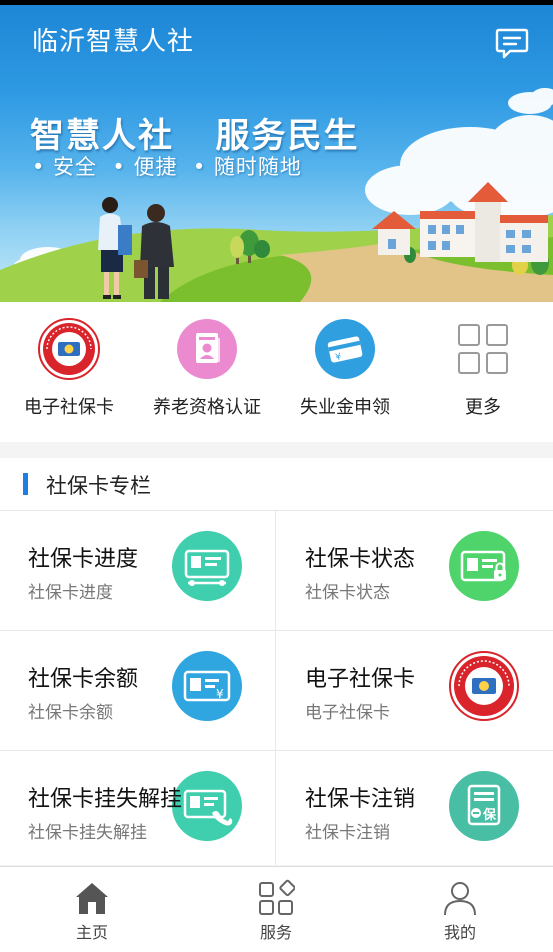 The height and width of the screenshot is (952, 553). Describe the element at coordinates (207, 407) in the screenshot. I see `quick-item-label: 养老资格认证` at that location.